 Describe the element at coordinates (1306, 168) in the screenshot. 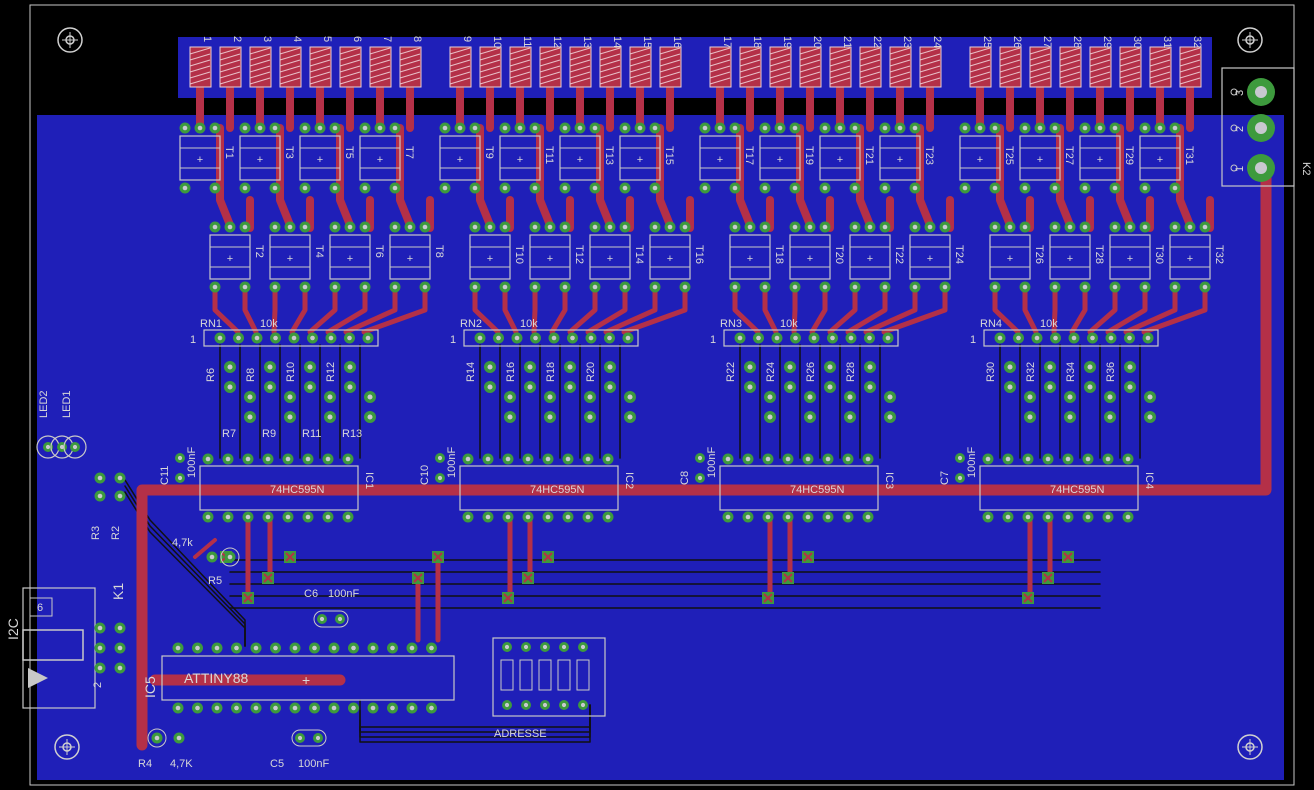

I see `connector-label: K2` at that location.